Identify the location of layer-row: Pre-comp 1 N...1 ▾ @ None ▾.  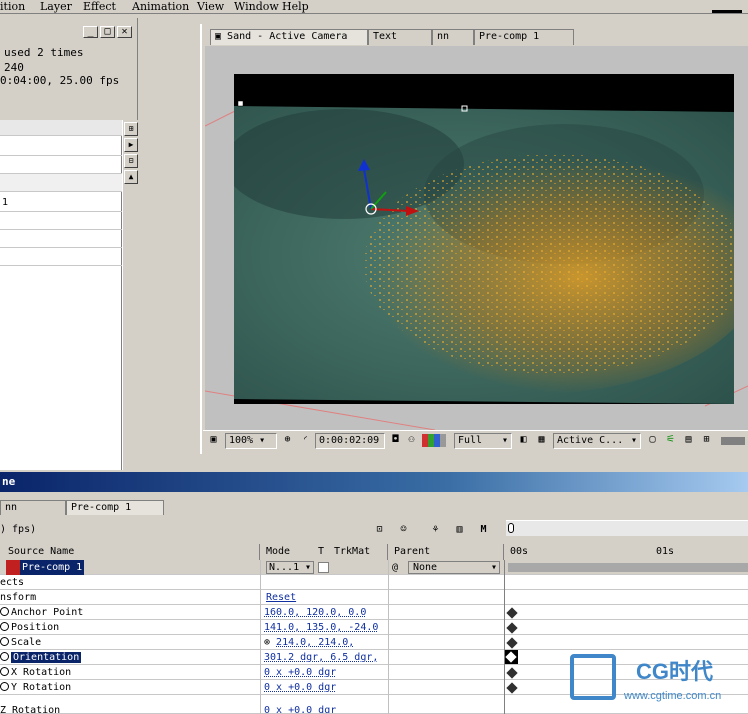
(374, 567).